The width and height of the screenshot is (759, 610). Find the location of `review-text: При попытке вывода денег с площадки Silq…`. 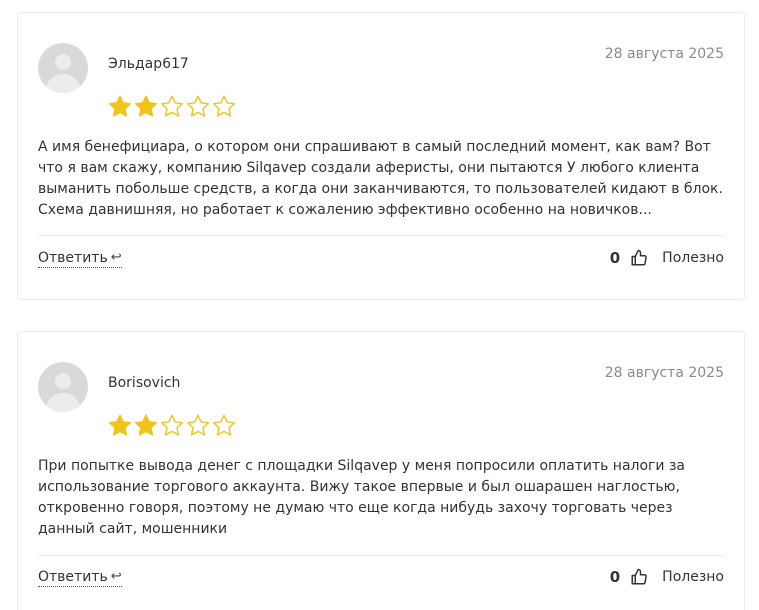

review-text: При попытке вывода денег с площадки Silq… is located at coordinates (361, 497).